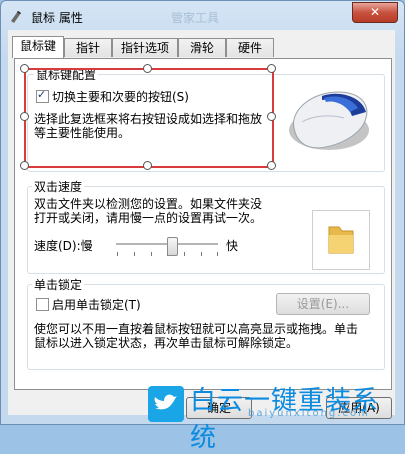 The width and height of the screenshot is (405, 454). I want to click on close-icon: ✕, so click(375, 12).